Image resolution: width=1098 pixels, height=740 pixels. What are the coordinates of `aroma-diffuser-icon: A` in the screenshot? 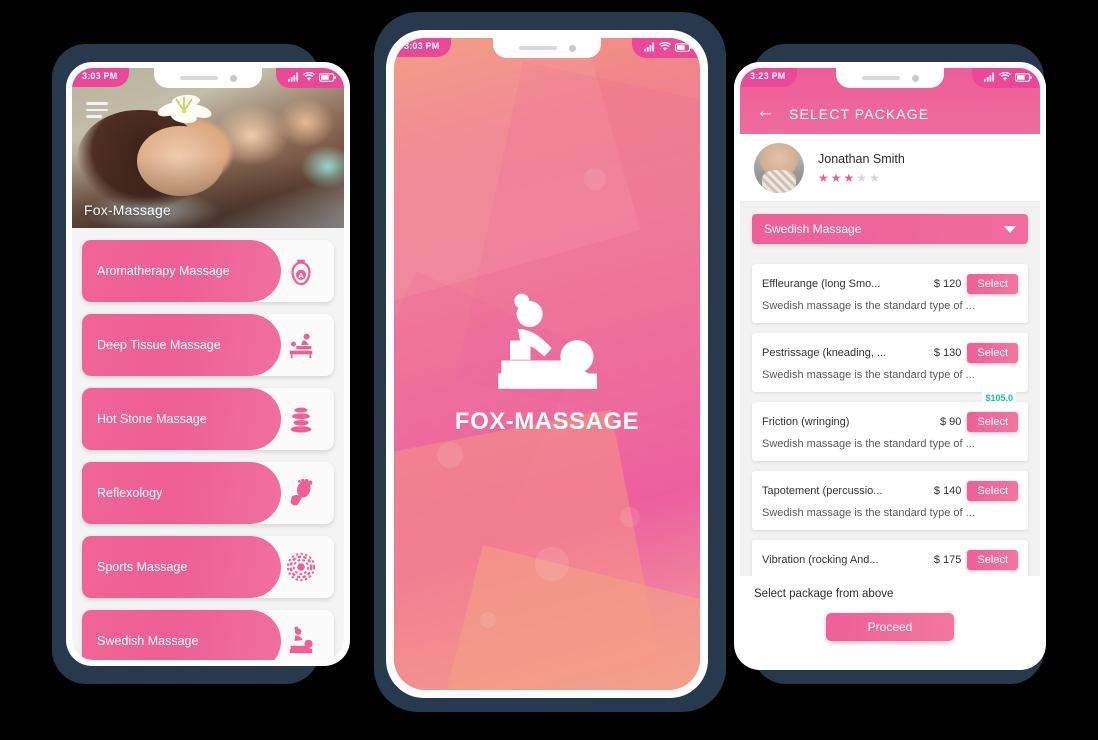 It's located at (301, 271).